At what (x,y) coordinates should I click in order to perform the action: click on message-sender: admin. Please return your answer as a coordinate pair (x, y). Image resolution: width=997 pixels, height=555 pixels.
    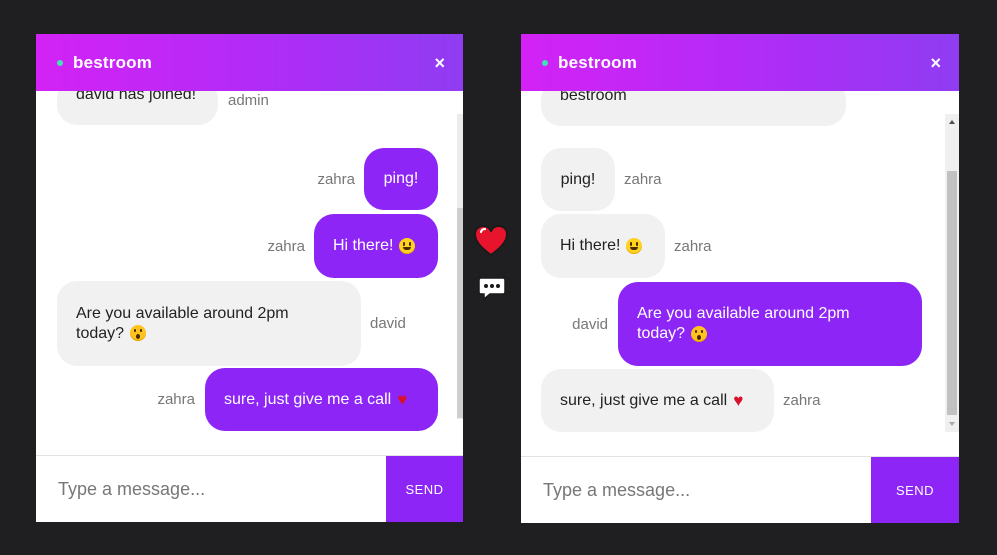
    Looking at the image, I should click on (248, 100).